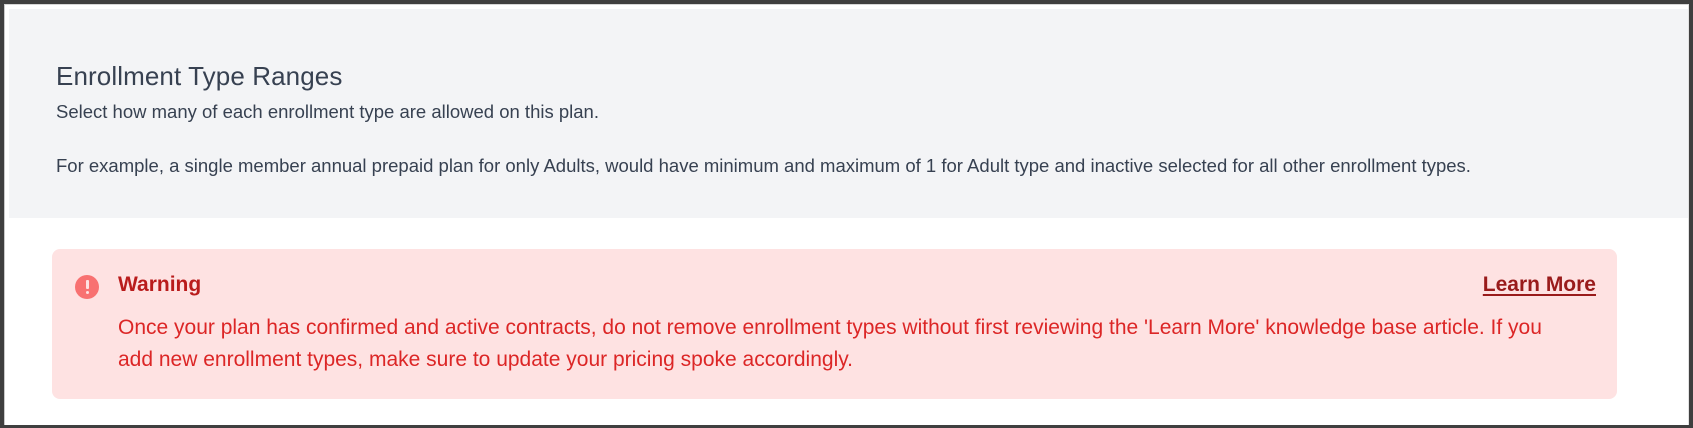 This screenshot has width=1693, height=428. Describe the element at coordinates (160, 284) in the screenshot. I see `warning-title: Warning` at that location.